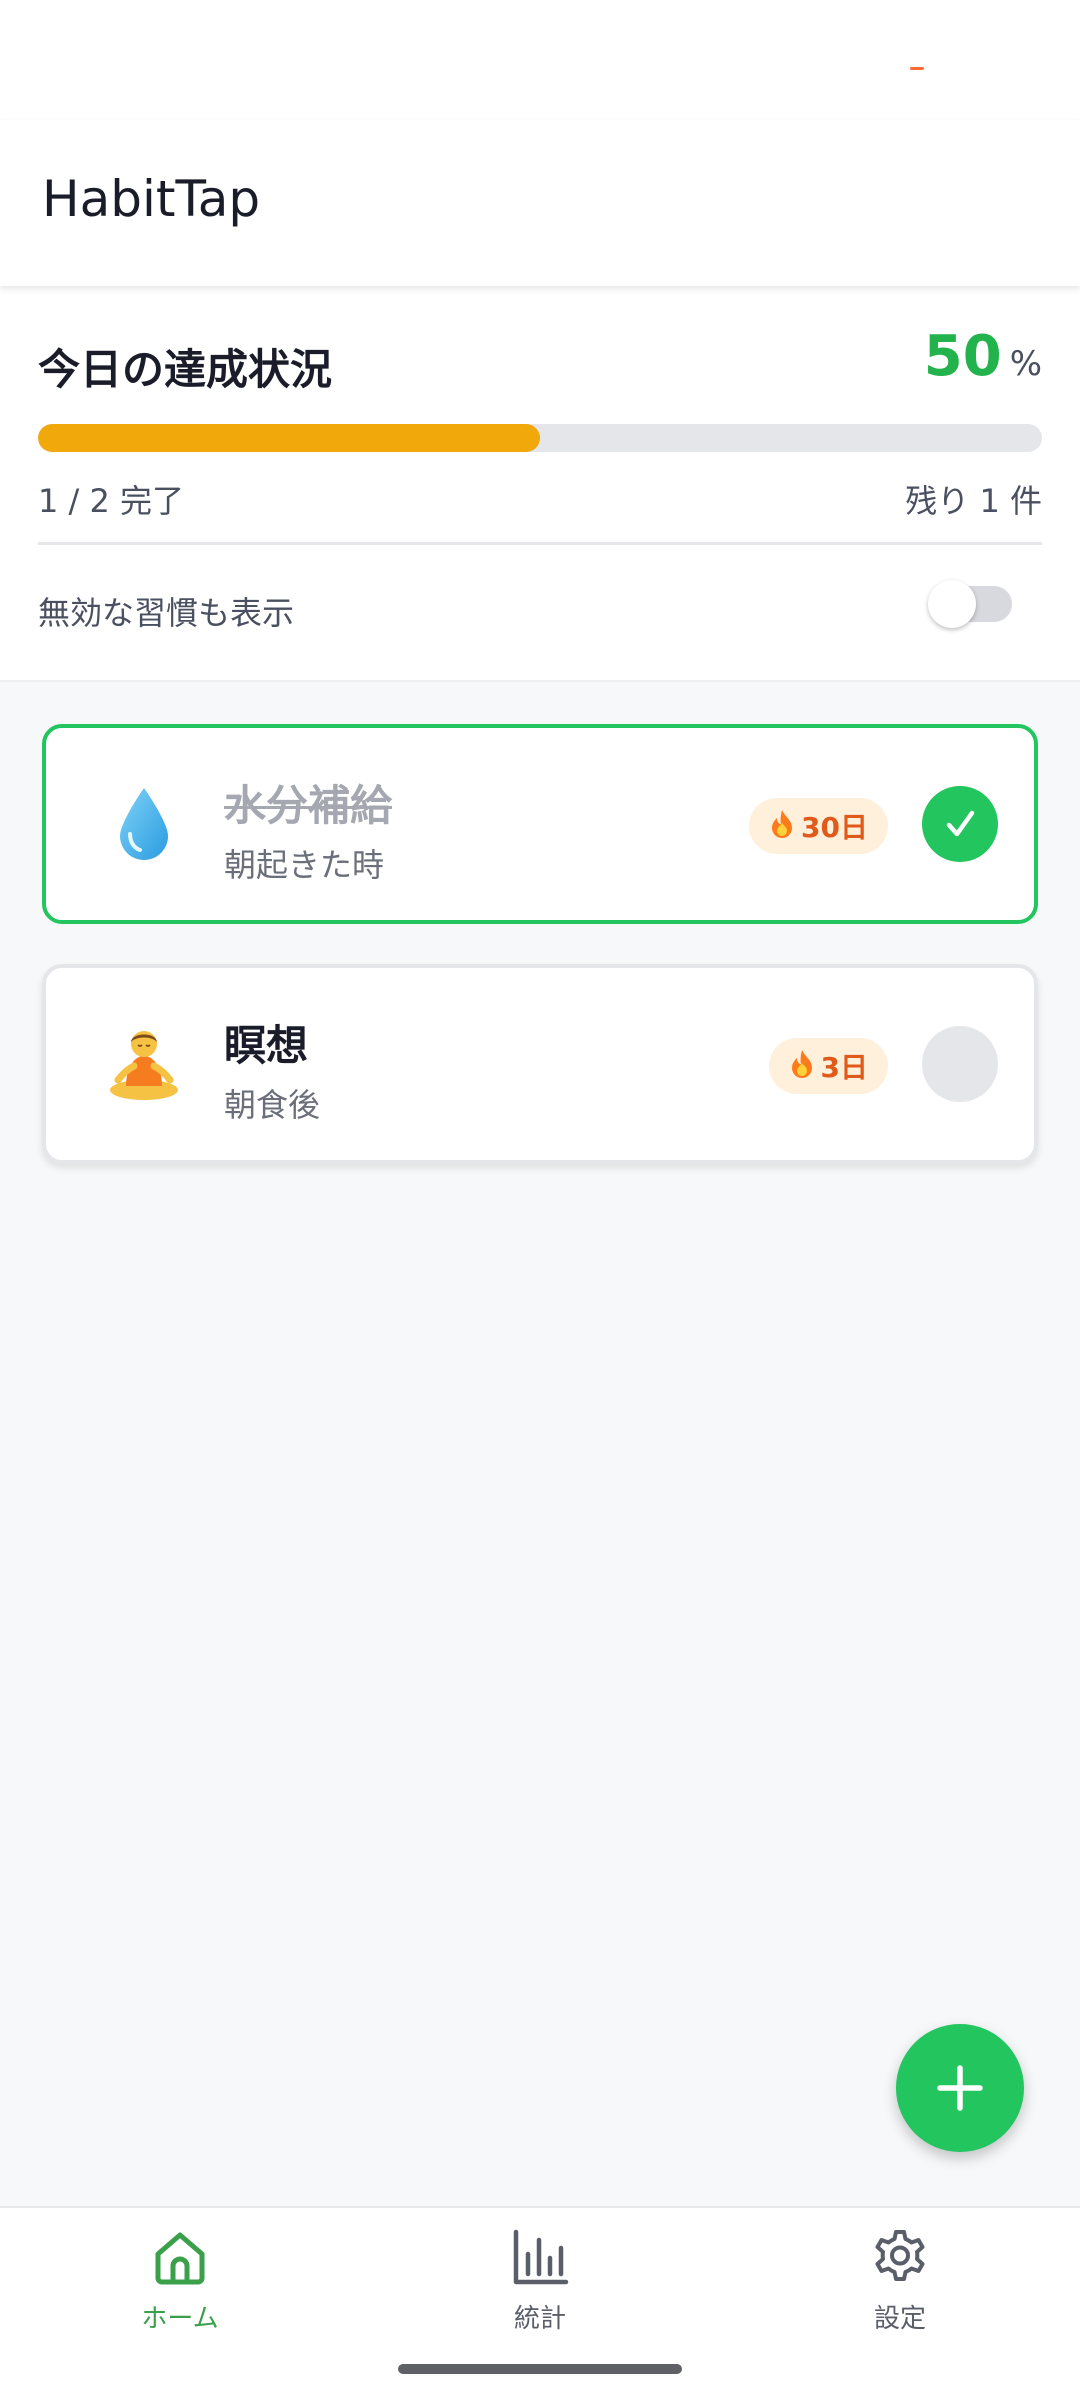 The width and height of the screenshot is (1080, 2400). I want to click on add-habit-button, so click(960, 2088).